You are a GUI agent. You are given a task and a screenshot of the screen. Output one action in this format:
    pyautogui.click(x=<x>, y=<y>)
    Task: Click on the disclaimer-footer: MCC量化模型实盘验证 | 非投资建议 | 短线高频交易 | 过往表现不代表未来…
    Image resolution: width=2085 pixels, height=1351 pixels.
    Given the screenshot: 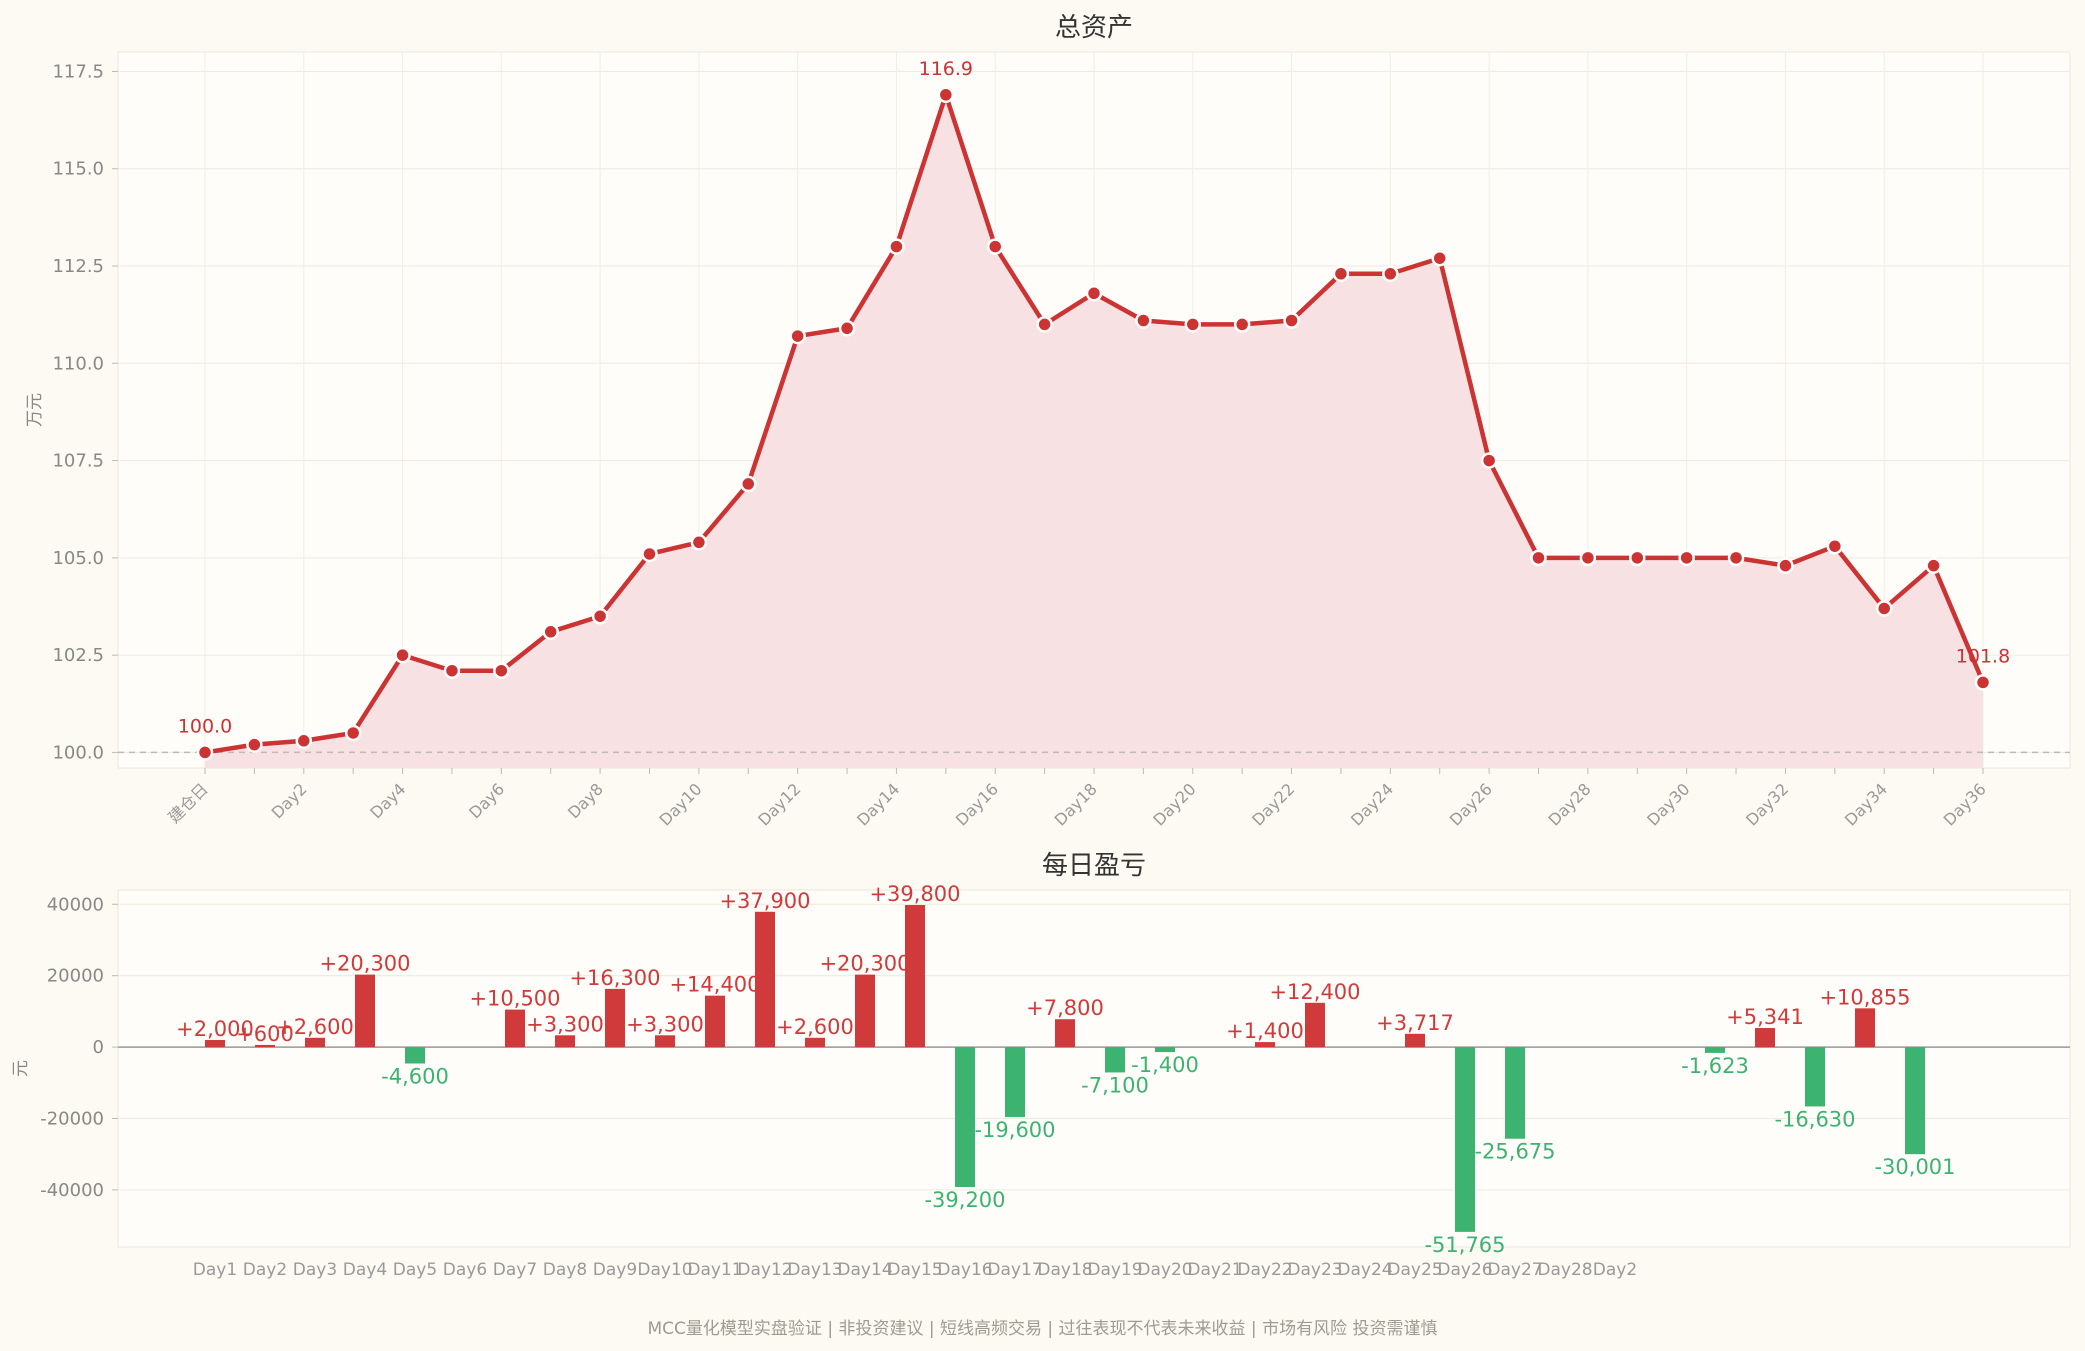 What is the action you would take?
    pyautogui.click(x=1042, y=1329)
    